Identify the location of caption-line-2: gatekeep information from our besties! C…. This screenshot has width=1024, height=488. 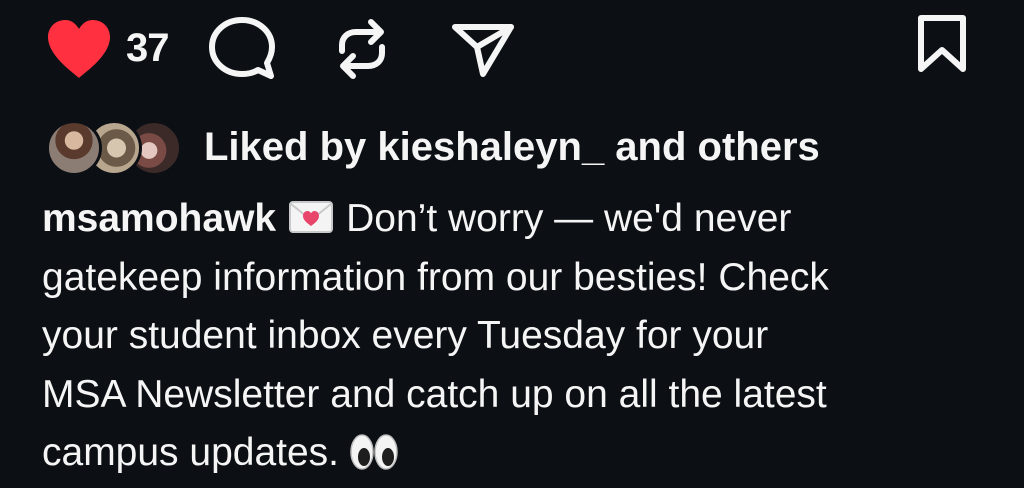
(435, 277).